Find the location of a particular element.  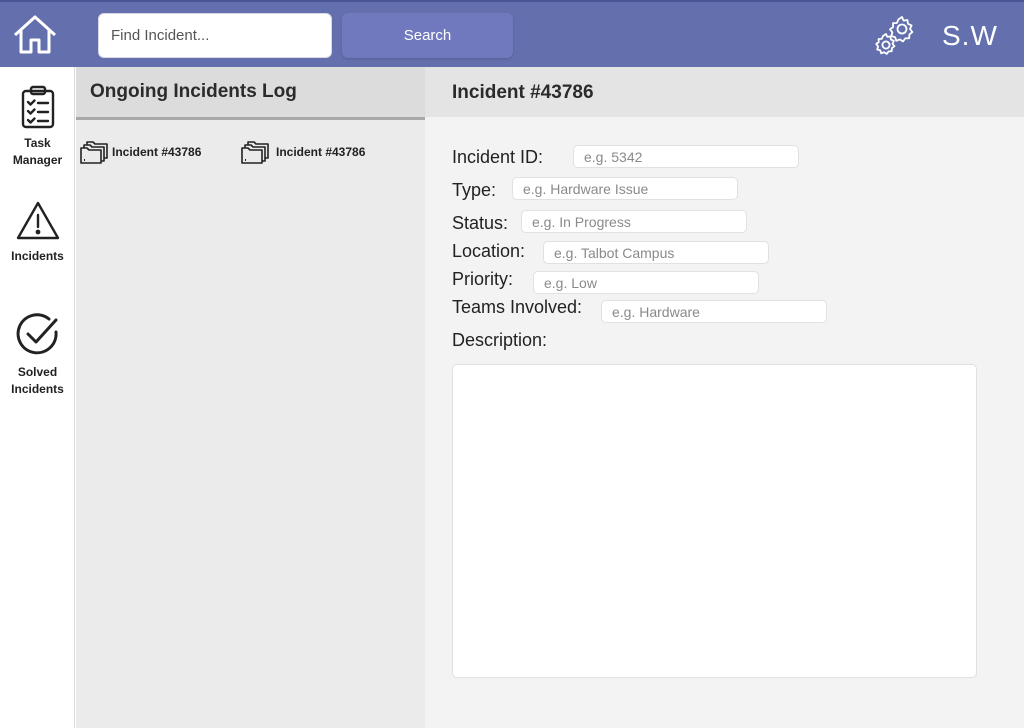

nav-label-line1: Incidents is located at coordinates (37, 256).